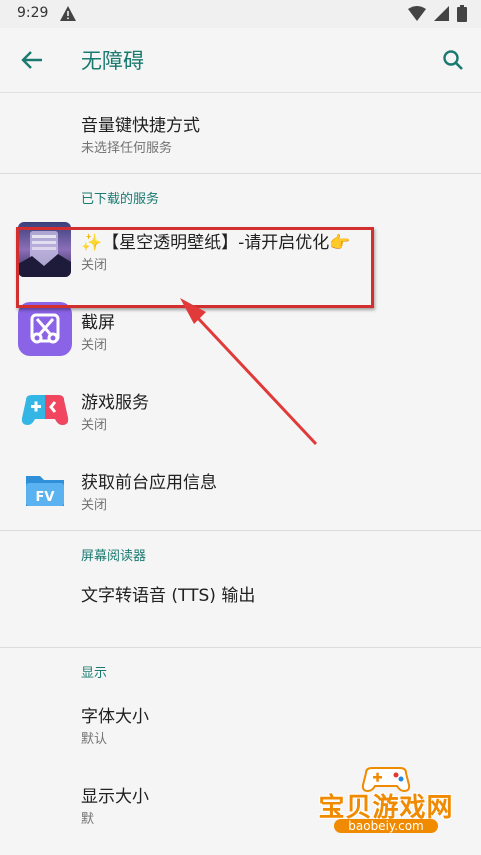 The width and height of the screenshot is (481, 855). What do you see at coordinates (115, 717) in the screenshot?
I see `item-title: 字体大小` at bounding box center [115, 717].